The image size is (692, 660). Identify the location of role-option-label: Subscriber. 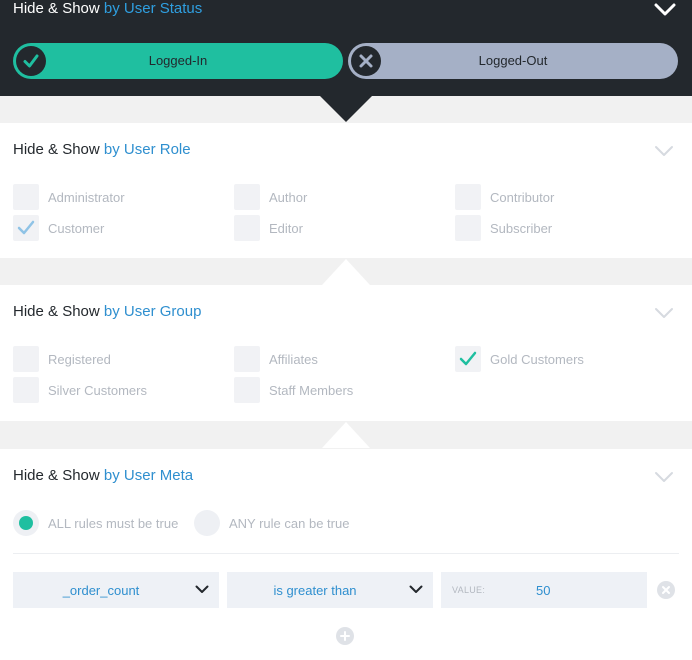
(521, 228).